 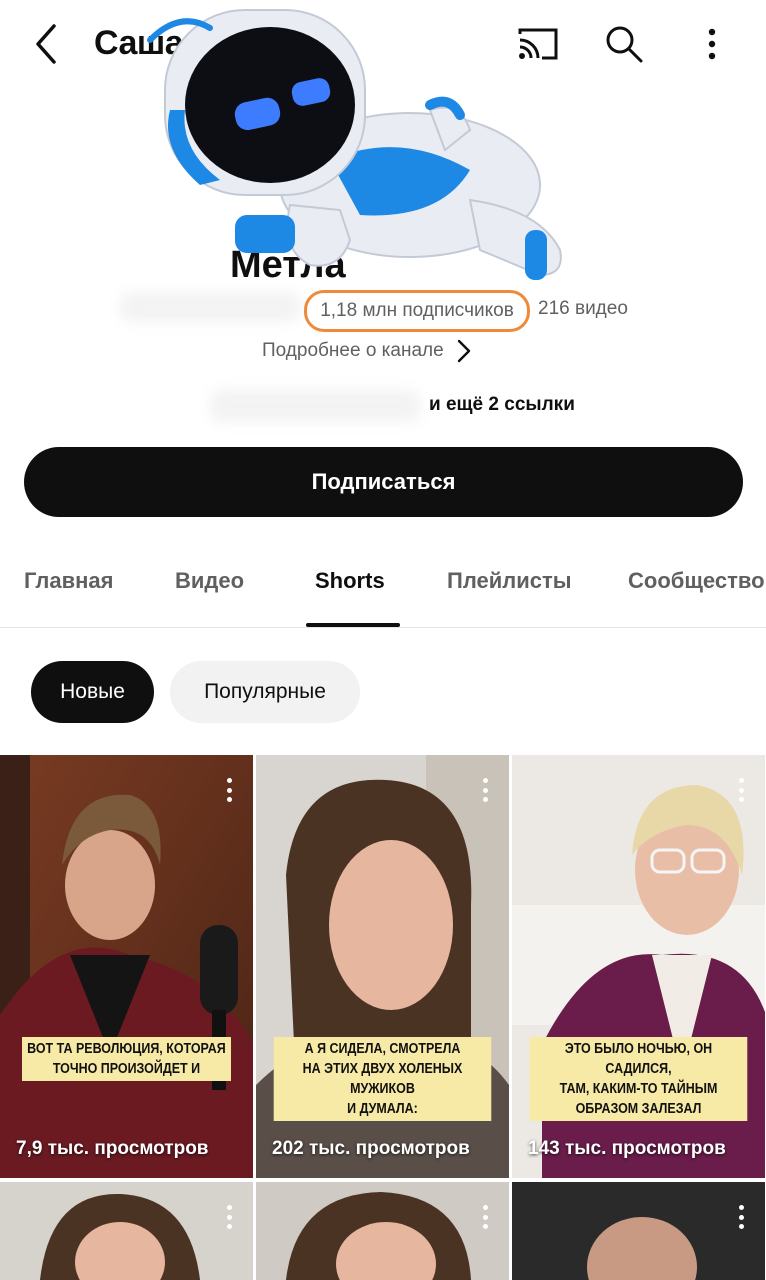 I want to click on subscriber-count-text: 1,18 млн подписчиков, so click(x=417, y=310).